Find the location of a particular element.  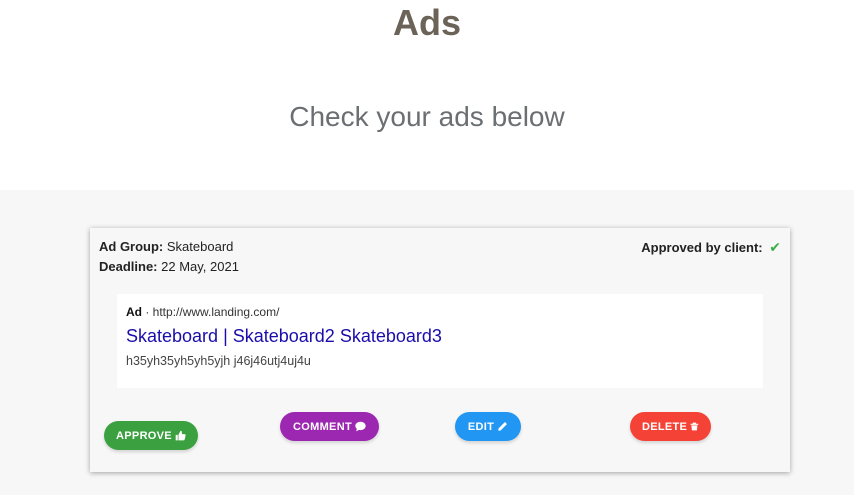

ad-url-line: Ad · http://www.landing.com/ is located at coordinates (202, 312).